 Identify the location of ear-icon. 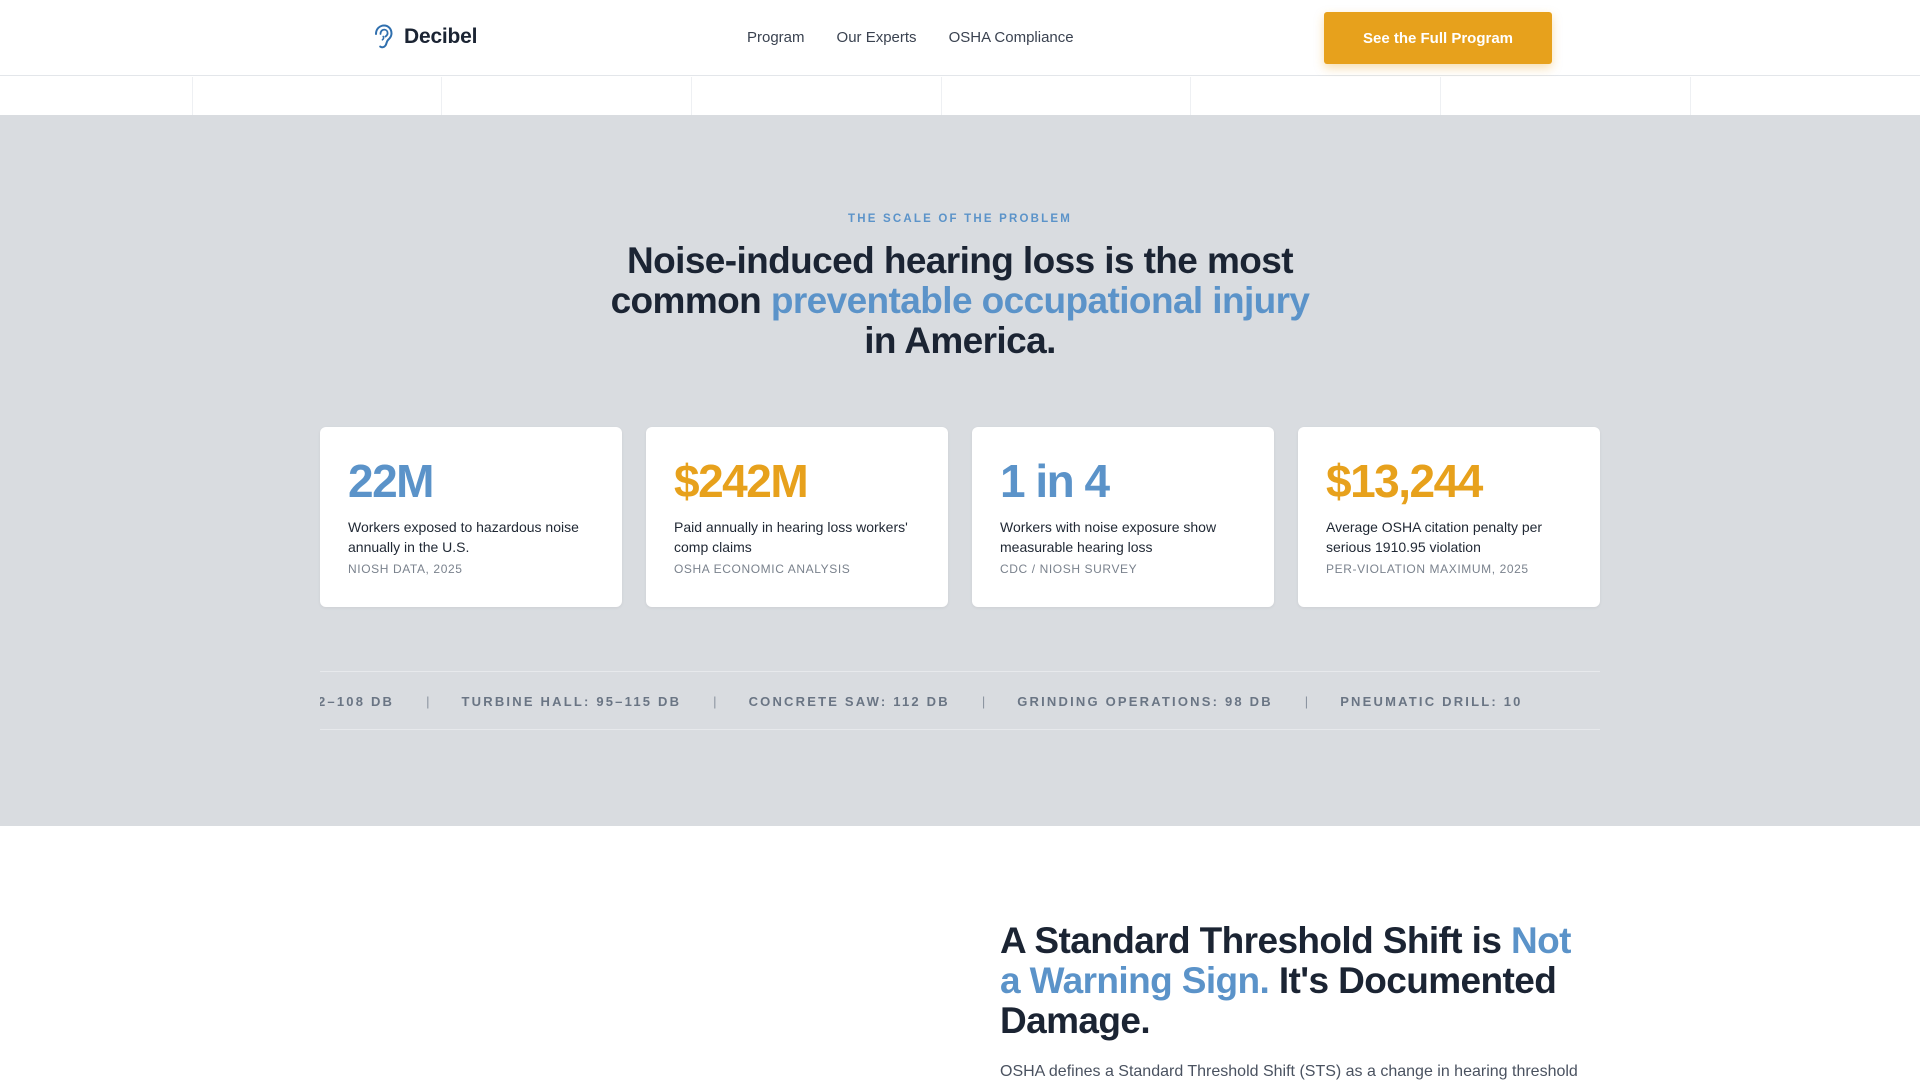
(384, 36).